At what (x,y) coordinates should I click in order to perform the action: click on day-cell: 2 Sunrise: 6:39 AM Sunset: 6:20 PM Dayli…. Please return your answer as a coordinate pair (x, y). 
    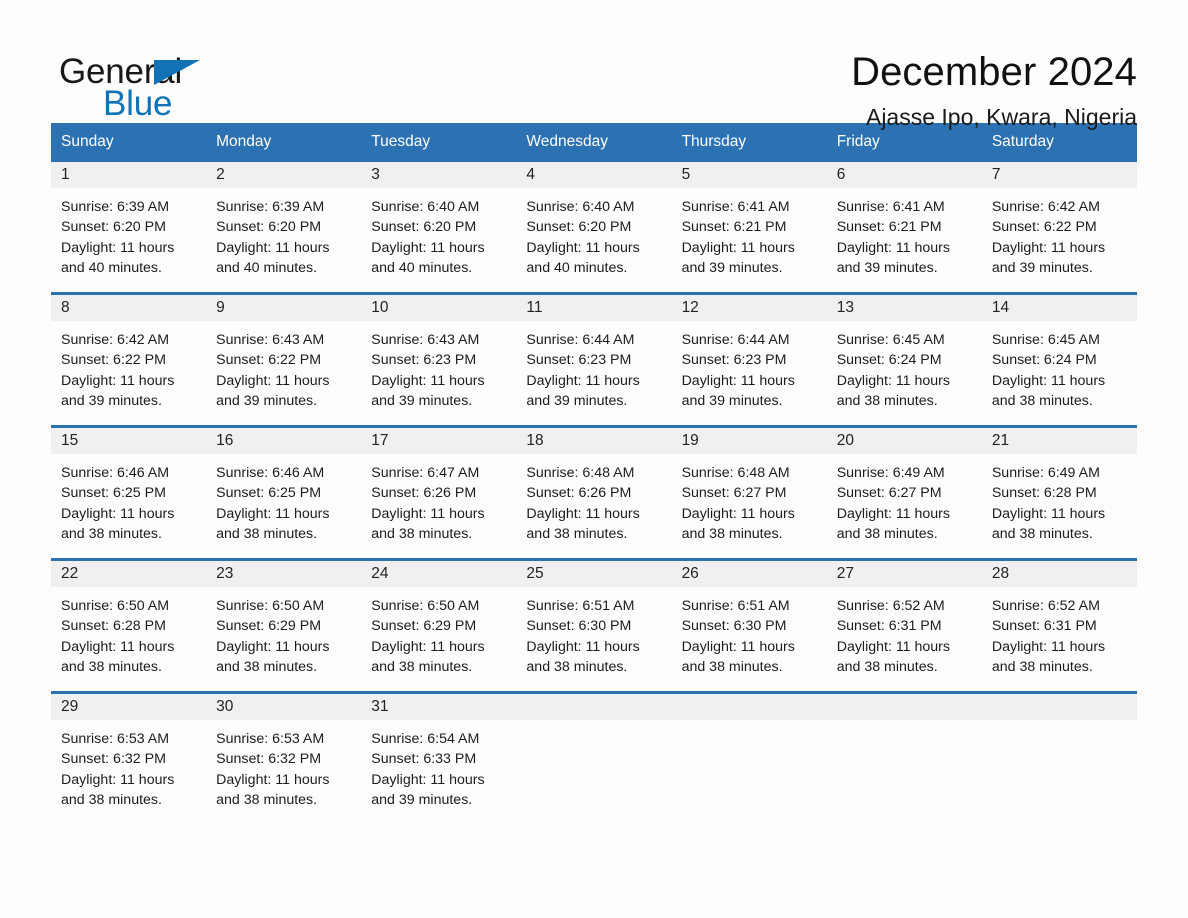
    Looking at the image, I should click on (284, 228).